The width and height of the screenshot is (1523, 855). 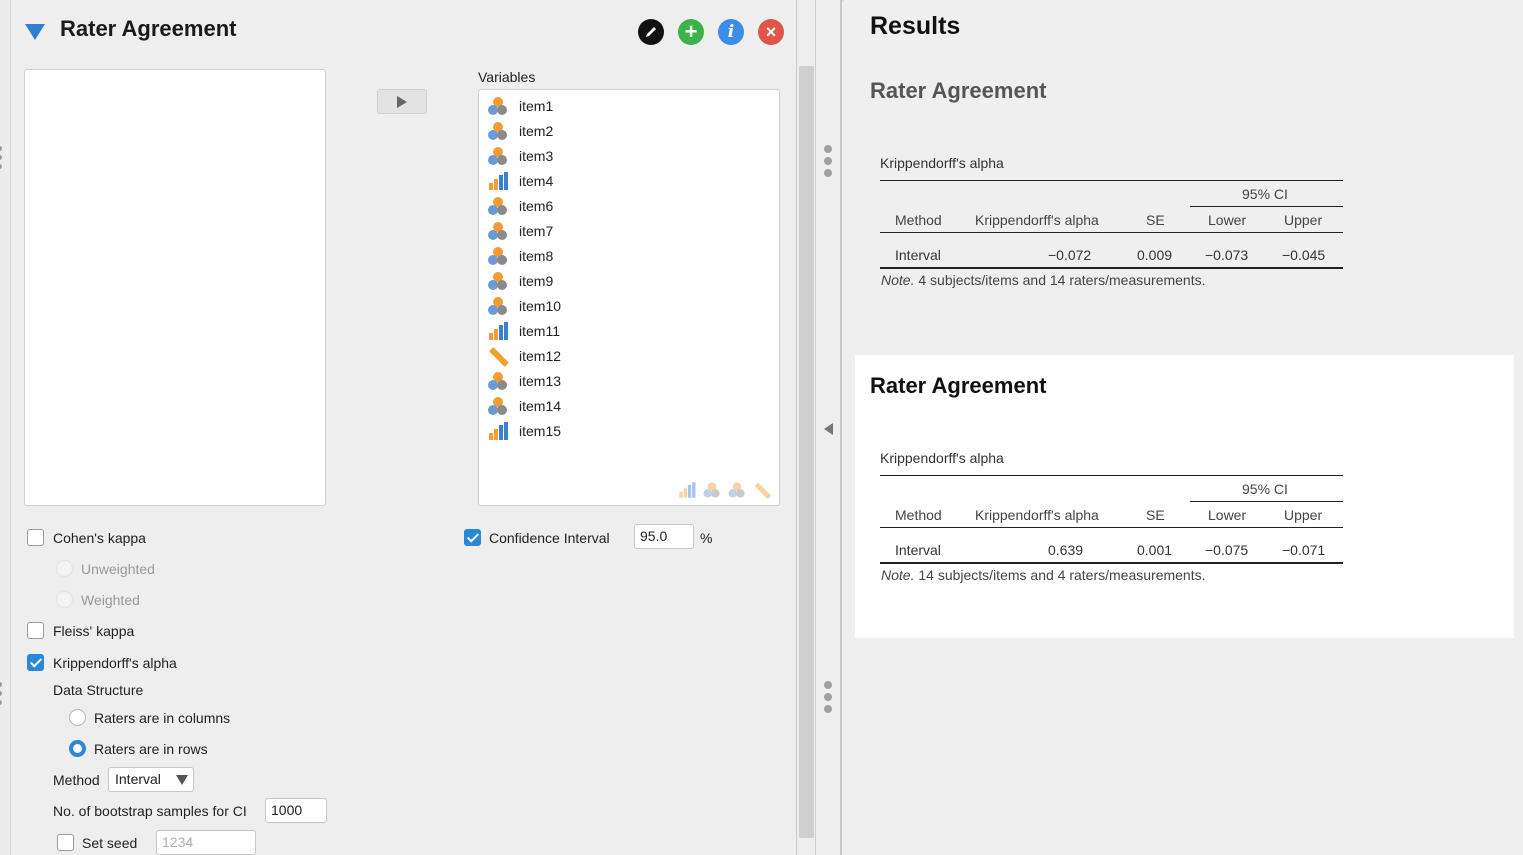 What do you see at coordinates (151, 779) in the screenshot?
I see `method-dropdown: Interval` at bounding box center [151, 779].